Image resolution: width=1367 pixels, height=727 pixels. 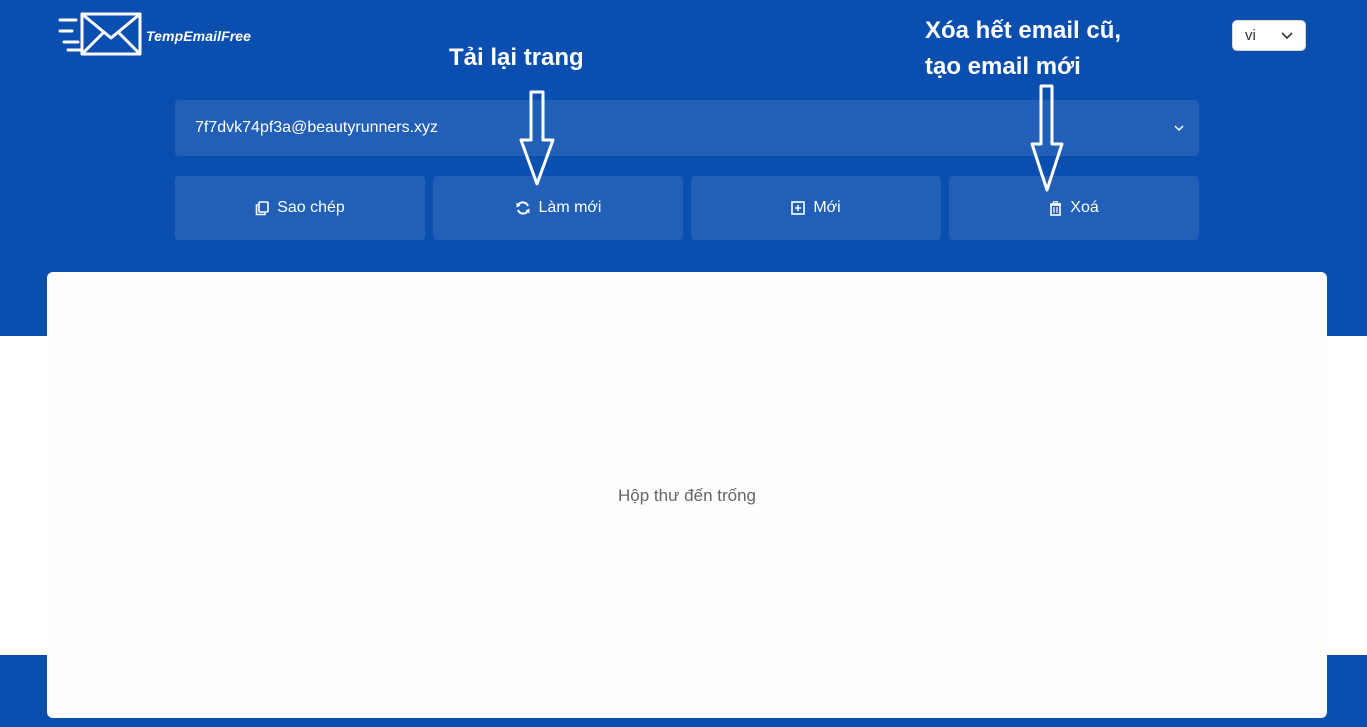 I want to click on annotation-delete-line2: tạo email mới, so click(x=1003, y=66).